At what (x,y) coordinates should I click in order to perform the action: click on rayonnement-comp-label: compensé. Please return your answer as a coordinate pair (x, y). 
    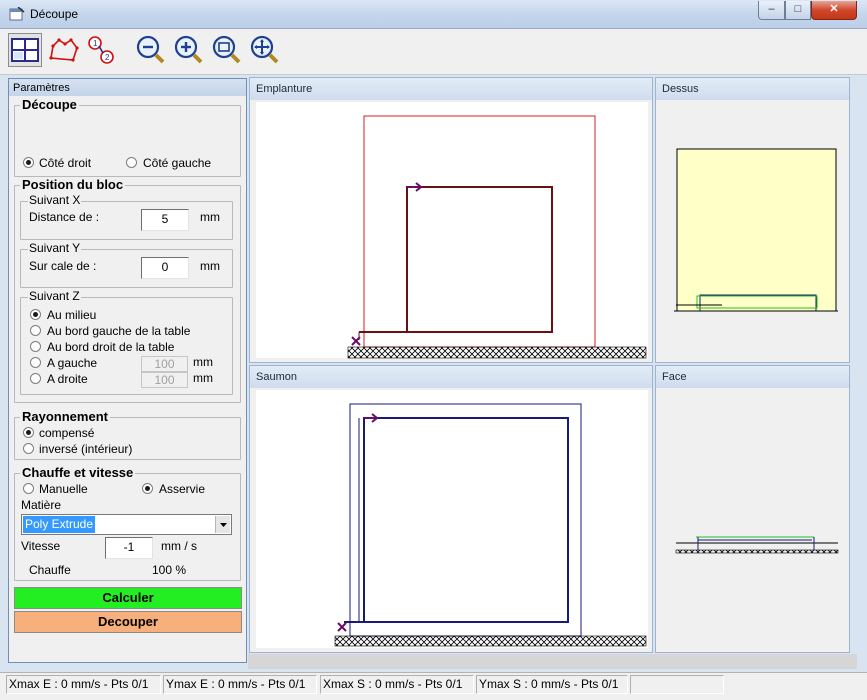
    Looking at the image, I should click on (67, 433).